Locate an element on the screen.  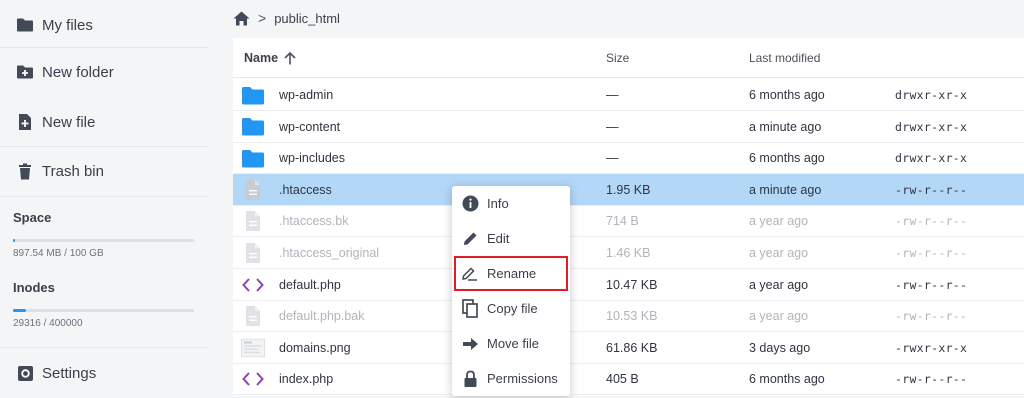
sidebar-item-trash-bin: Trash bin is located at coordinates (104, 171).